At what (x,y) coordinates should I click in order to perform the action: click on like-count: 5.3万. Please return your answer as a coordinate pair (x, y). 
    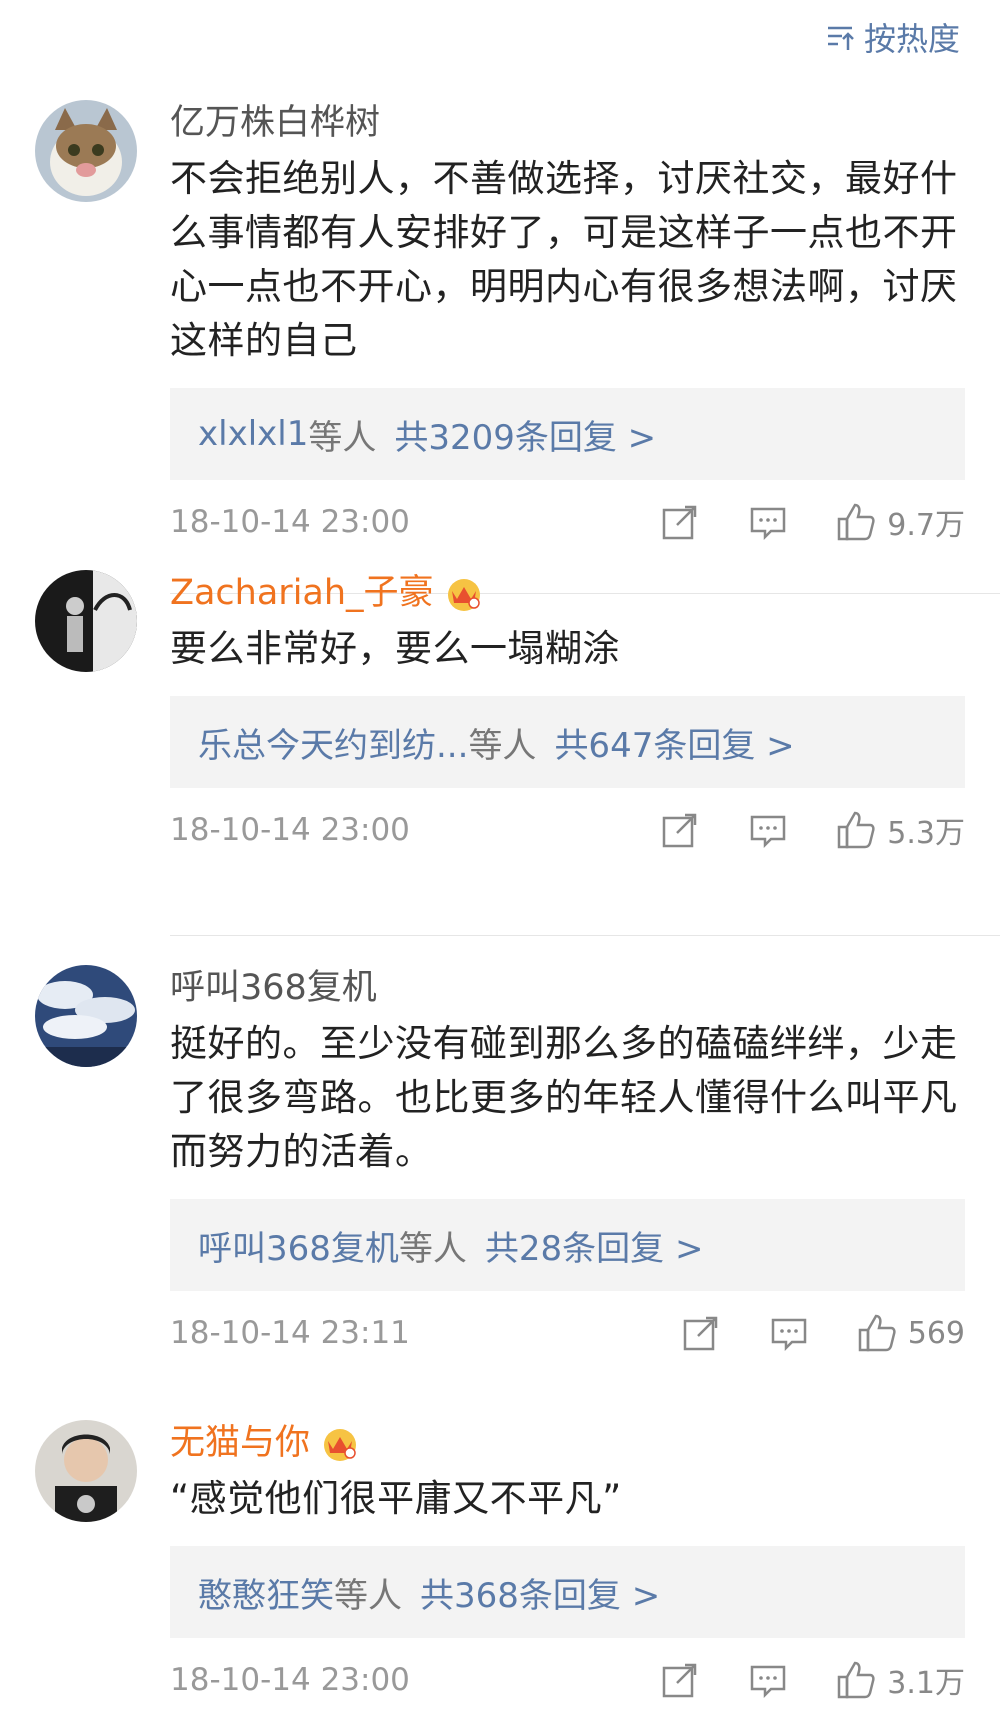
    Looking at the image, I should click on (926, 833).